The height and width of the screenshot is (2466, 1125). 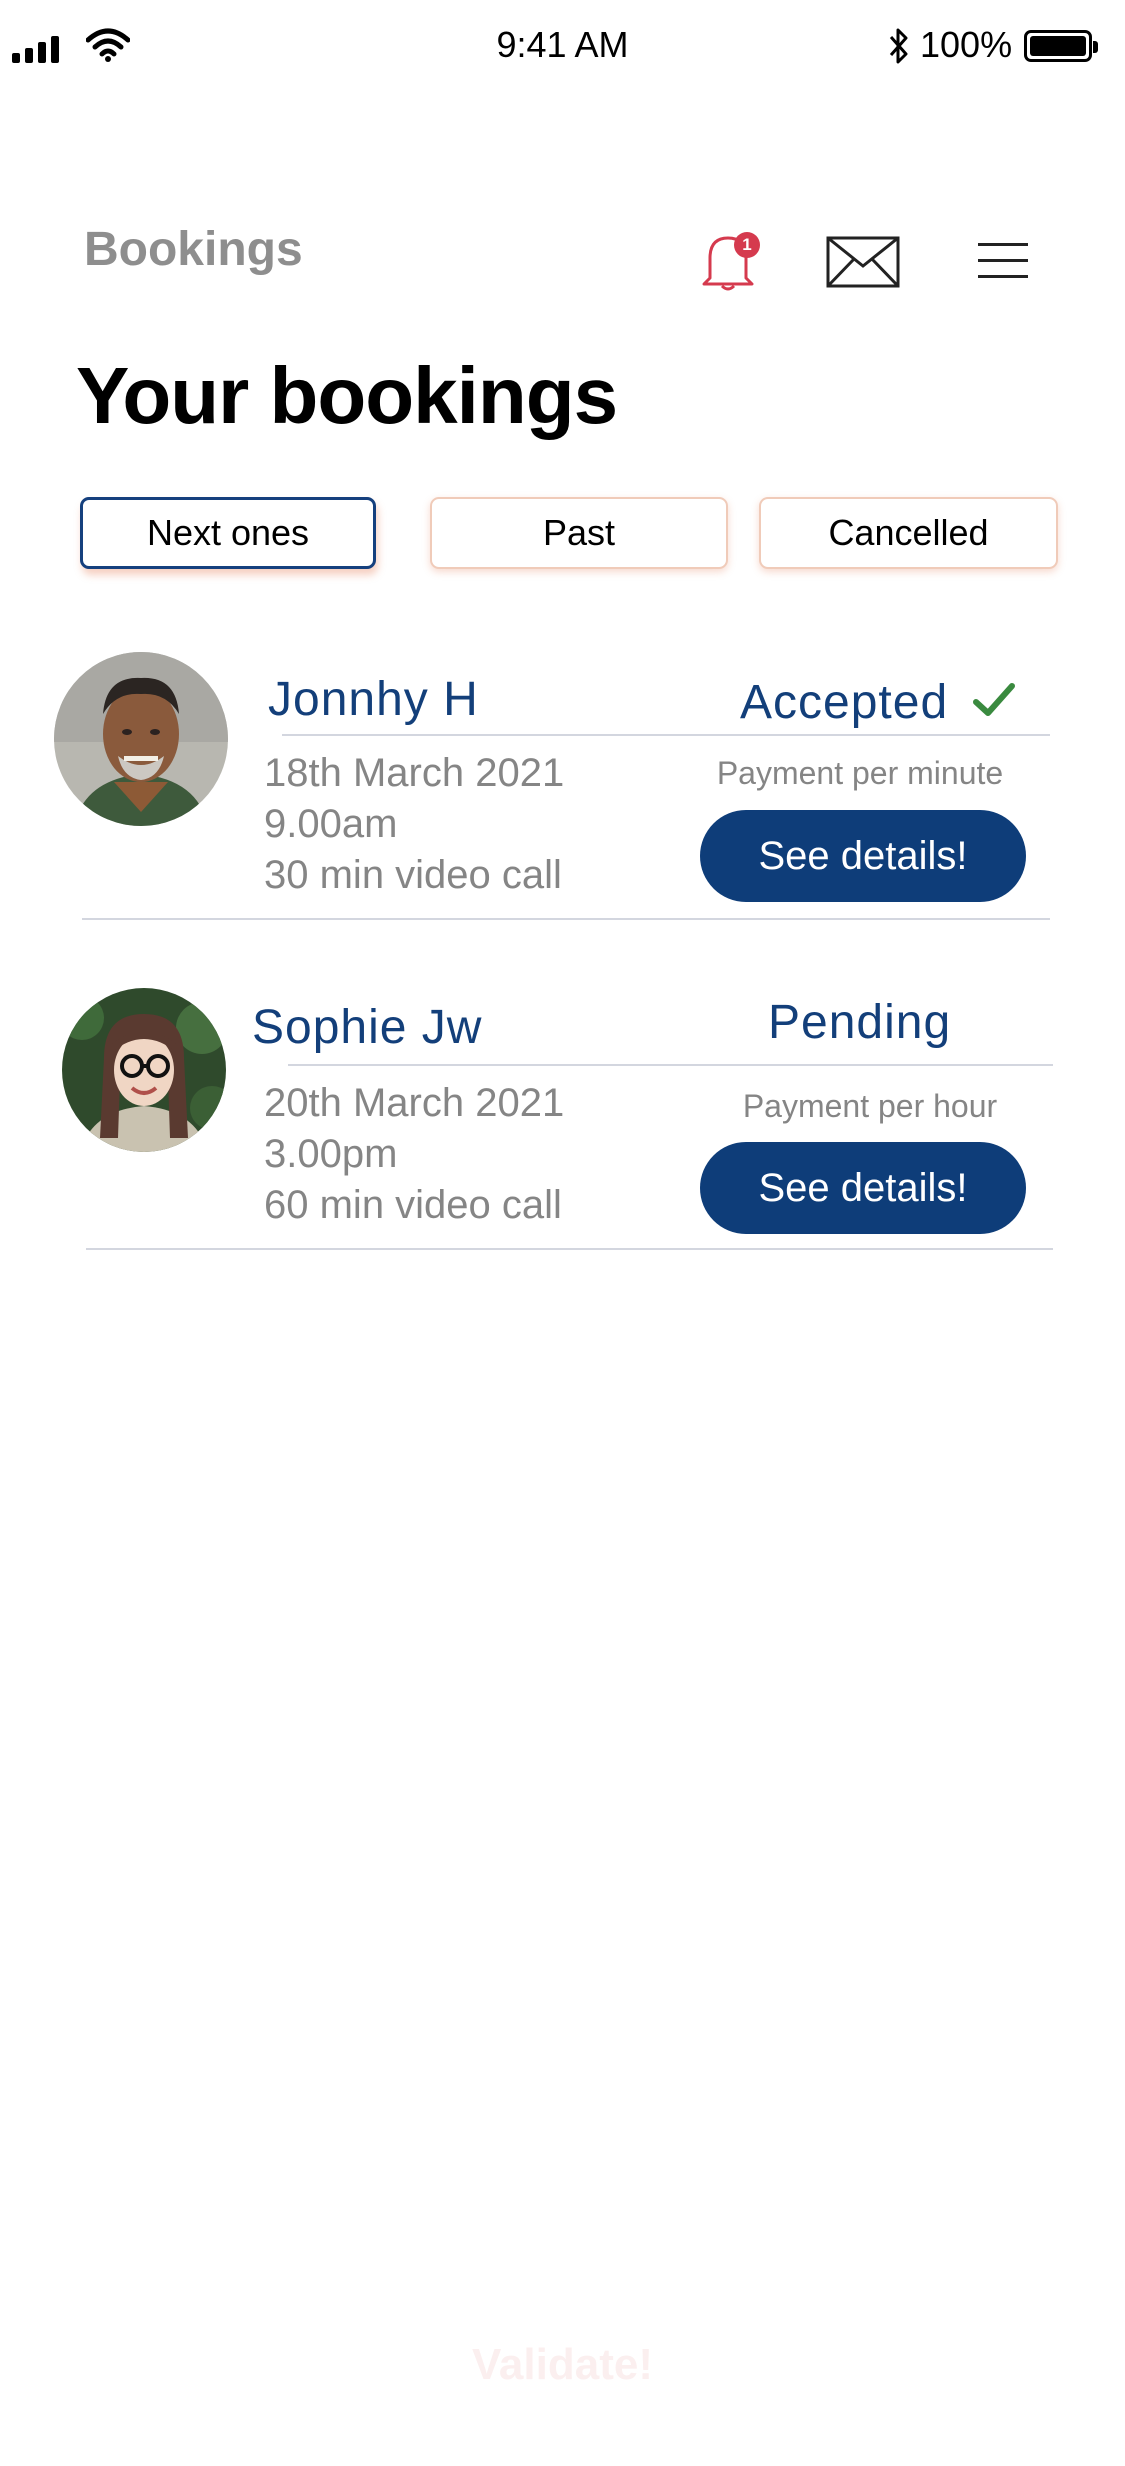 I want to click on booking-status: Pending, so click(x=860, y=1022).